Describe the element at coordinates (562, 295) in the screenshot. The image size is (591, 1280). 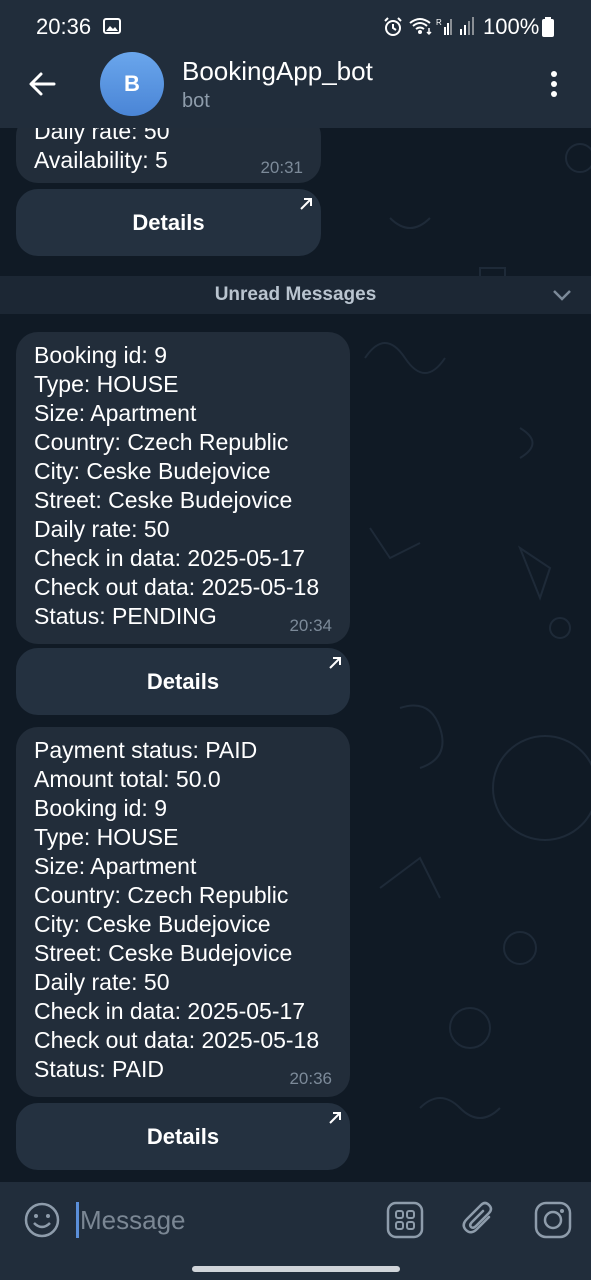
I see `chevron-down-icon` at that location.